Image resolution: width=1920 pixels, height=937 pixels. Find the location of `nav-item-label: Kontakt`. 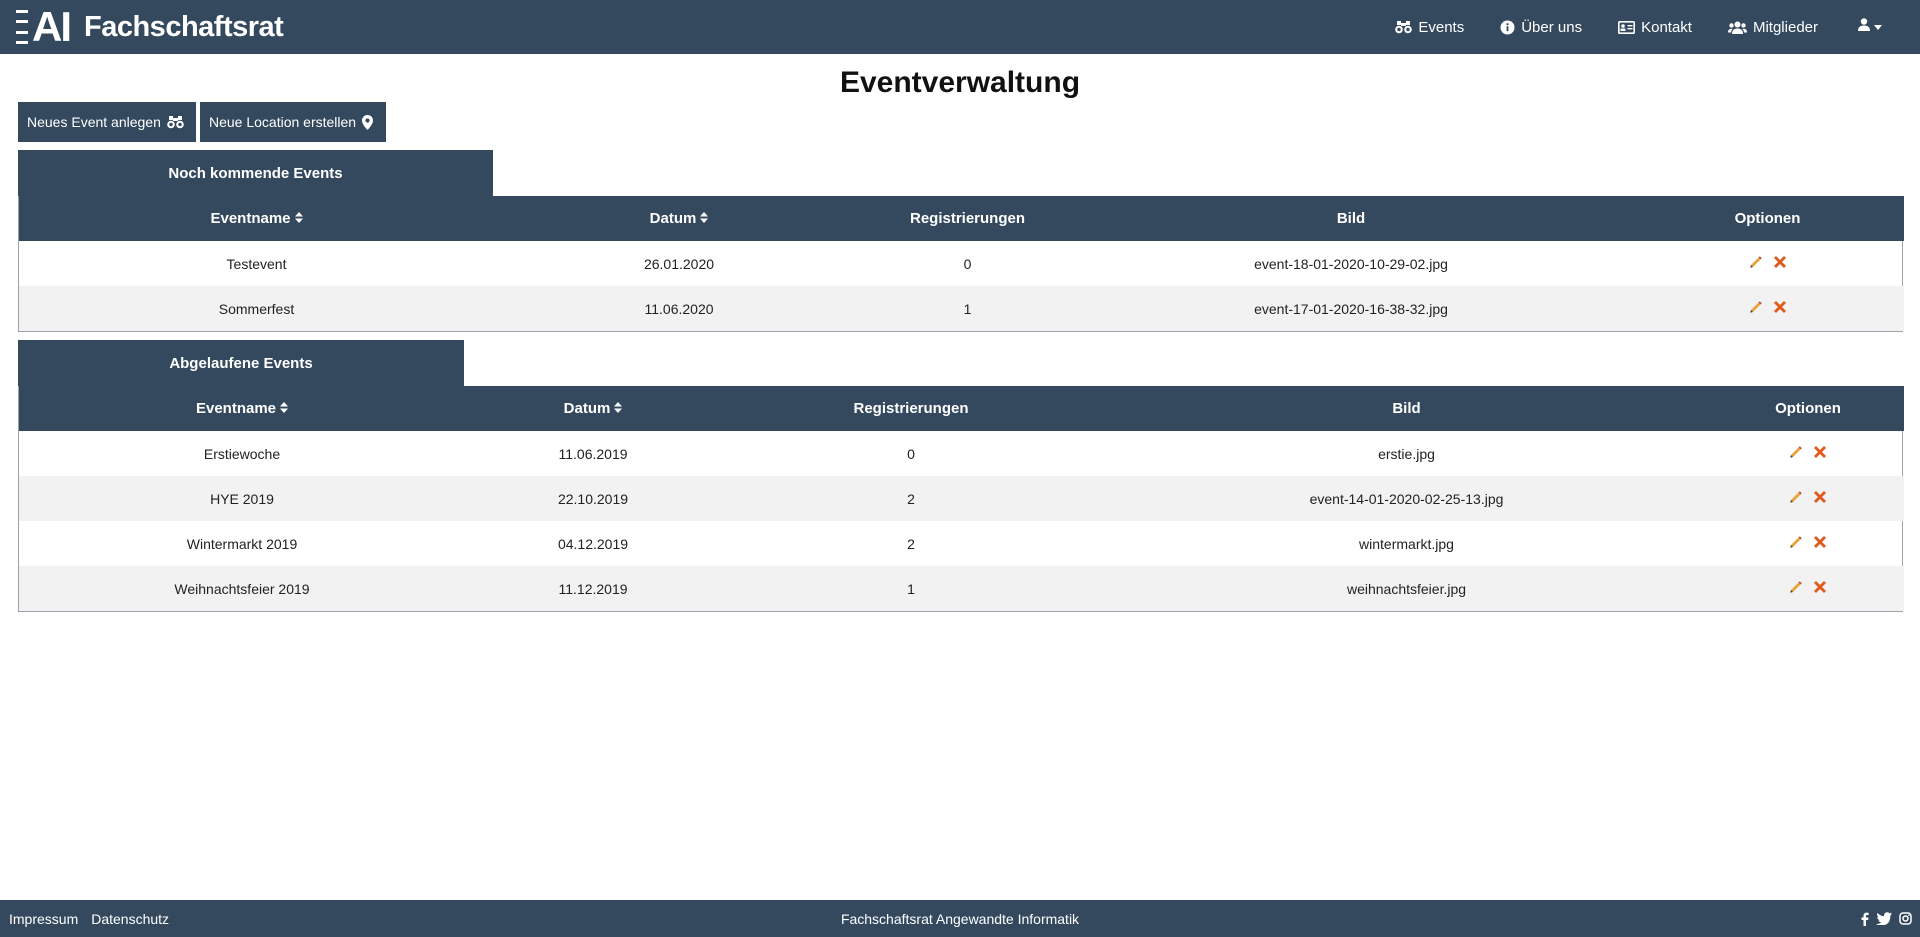

nav-item-label: Kontakt is located at coordinates (1666, 27).